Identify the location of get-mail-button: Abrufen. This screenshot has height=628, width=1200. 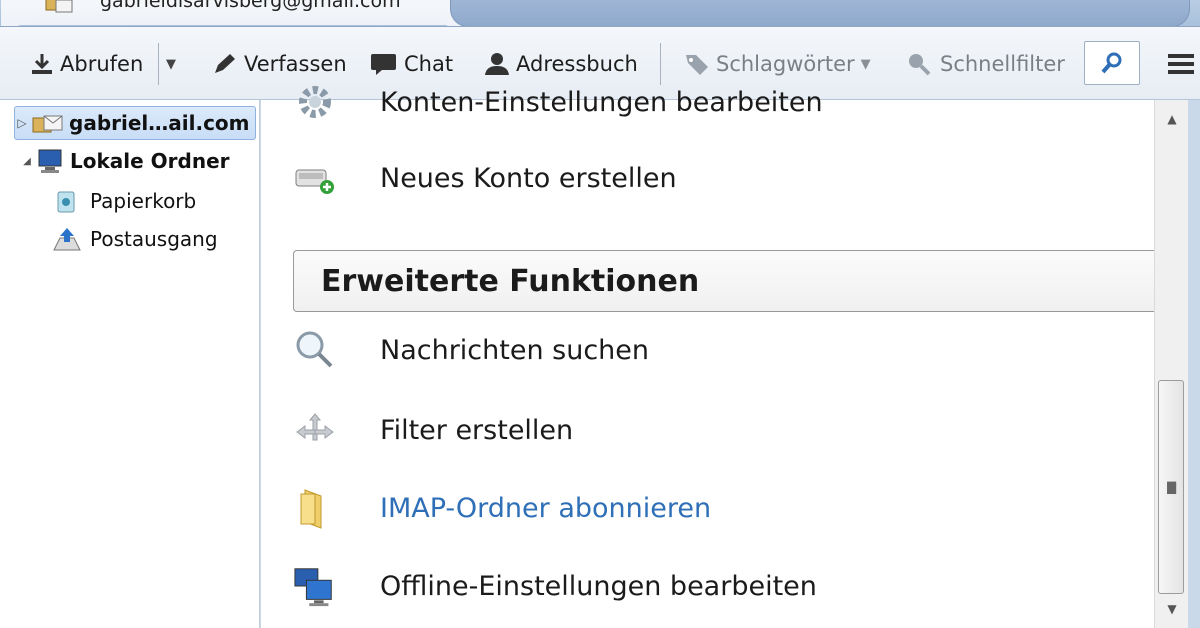
(86, 64).